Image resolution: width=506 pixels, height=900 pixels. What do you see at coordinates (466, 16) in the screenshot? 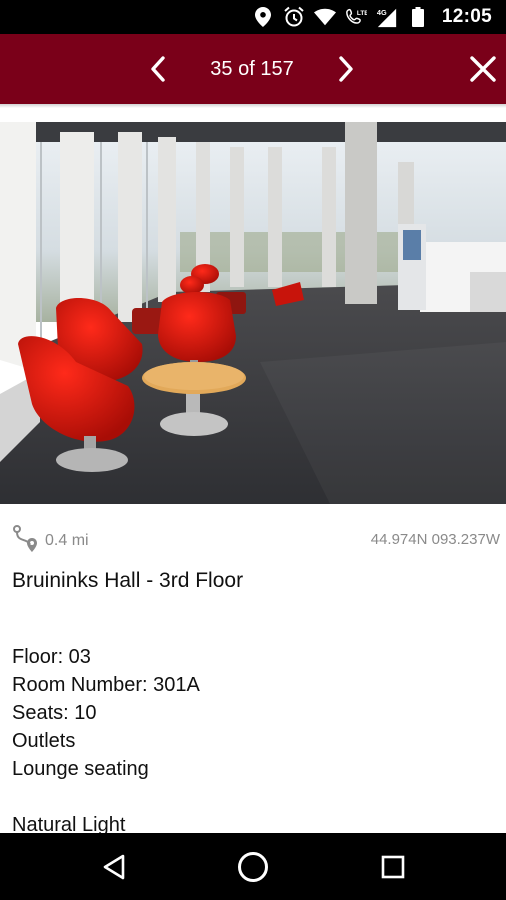
I see `clock-time: 12:05` at bounding box center [466, 16].